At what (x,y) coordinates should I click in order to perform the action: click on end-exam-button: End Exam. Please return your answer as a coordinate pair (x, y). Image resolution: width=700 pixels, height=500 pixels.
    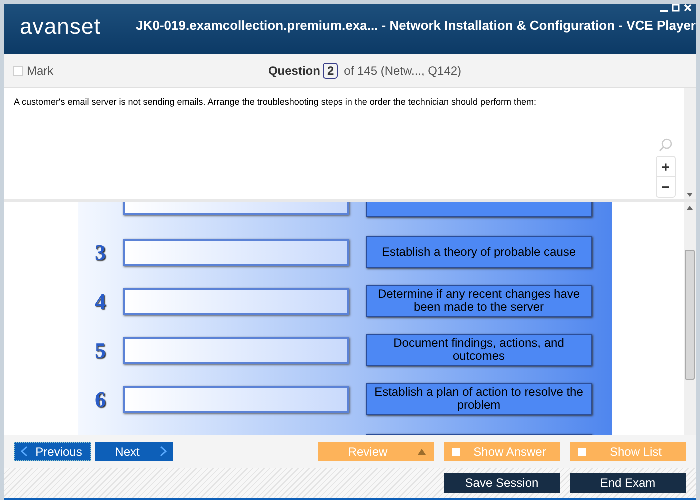
    Looking at the image, I should click on (628, 483).